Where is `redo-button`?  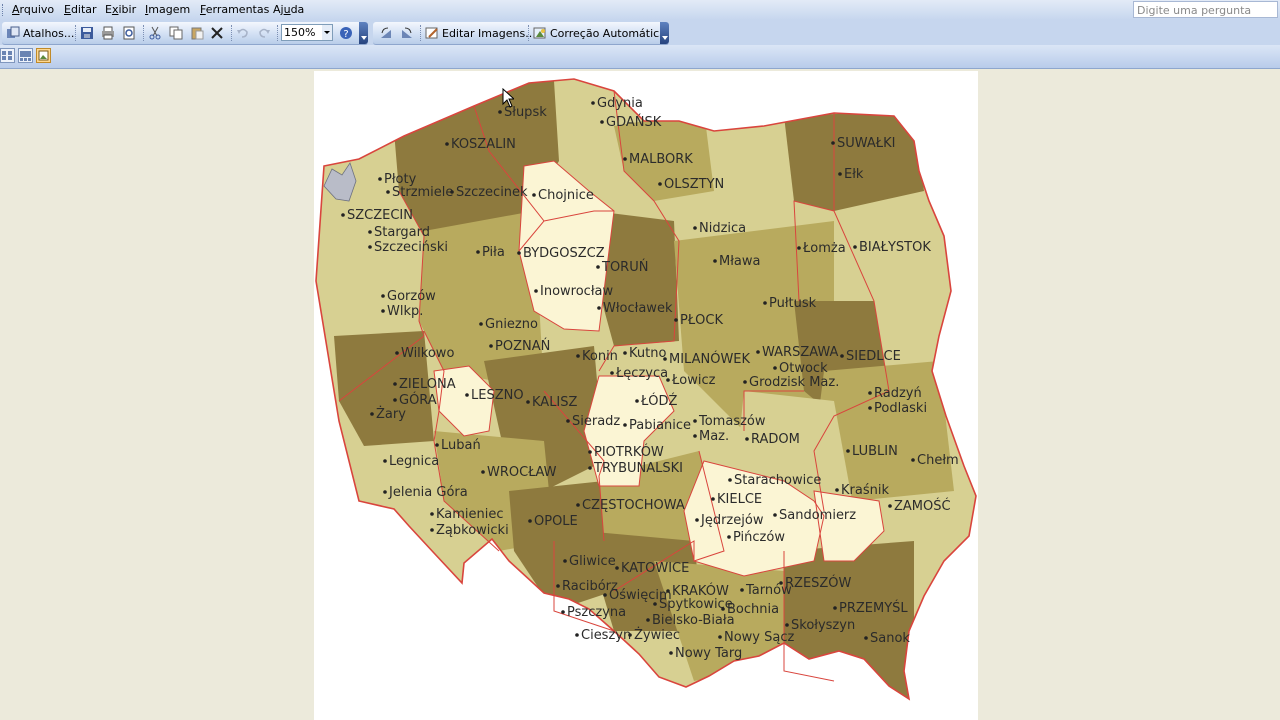 redo-button is located at coordinates (264, 33).